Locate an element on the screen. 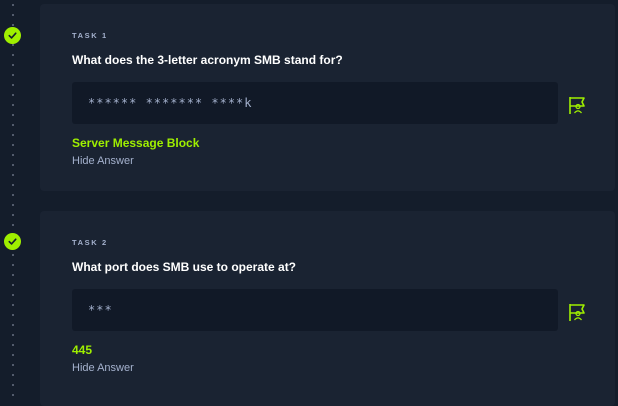 This screenshot has height=406, width=618. task-1-check-icon is located at coordinates (12, 35).